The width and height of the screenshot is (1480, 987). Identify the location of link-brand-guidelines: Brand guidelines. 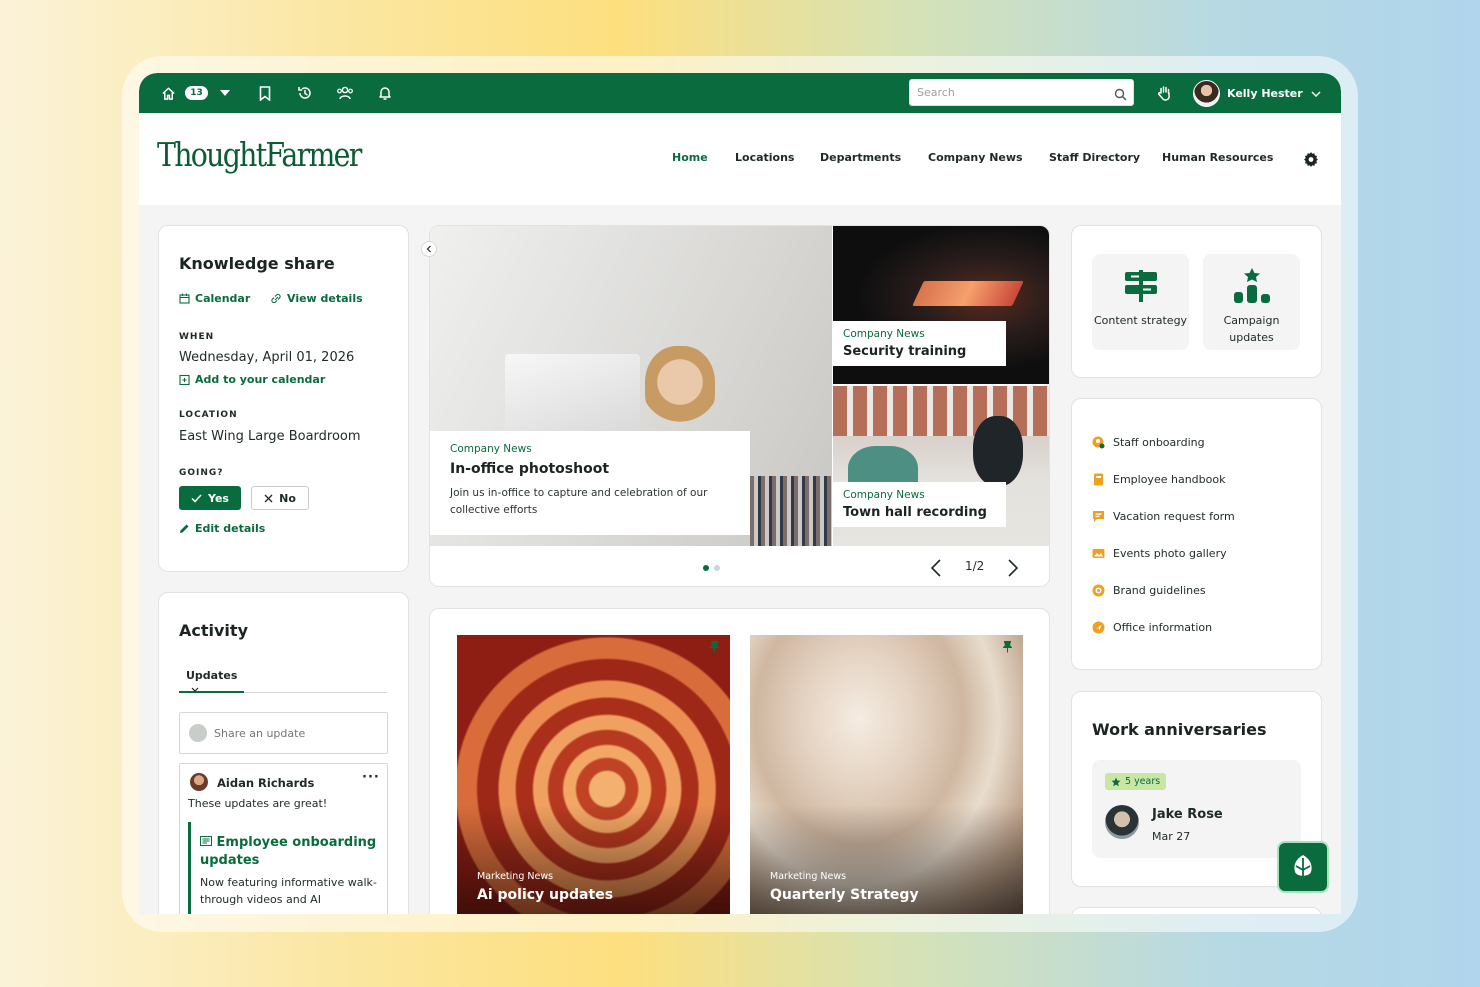
(1149, 590).